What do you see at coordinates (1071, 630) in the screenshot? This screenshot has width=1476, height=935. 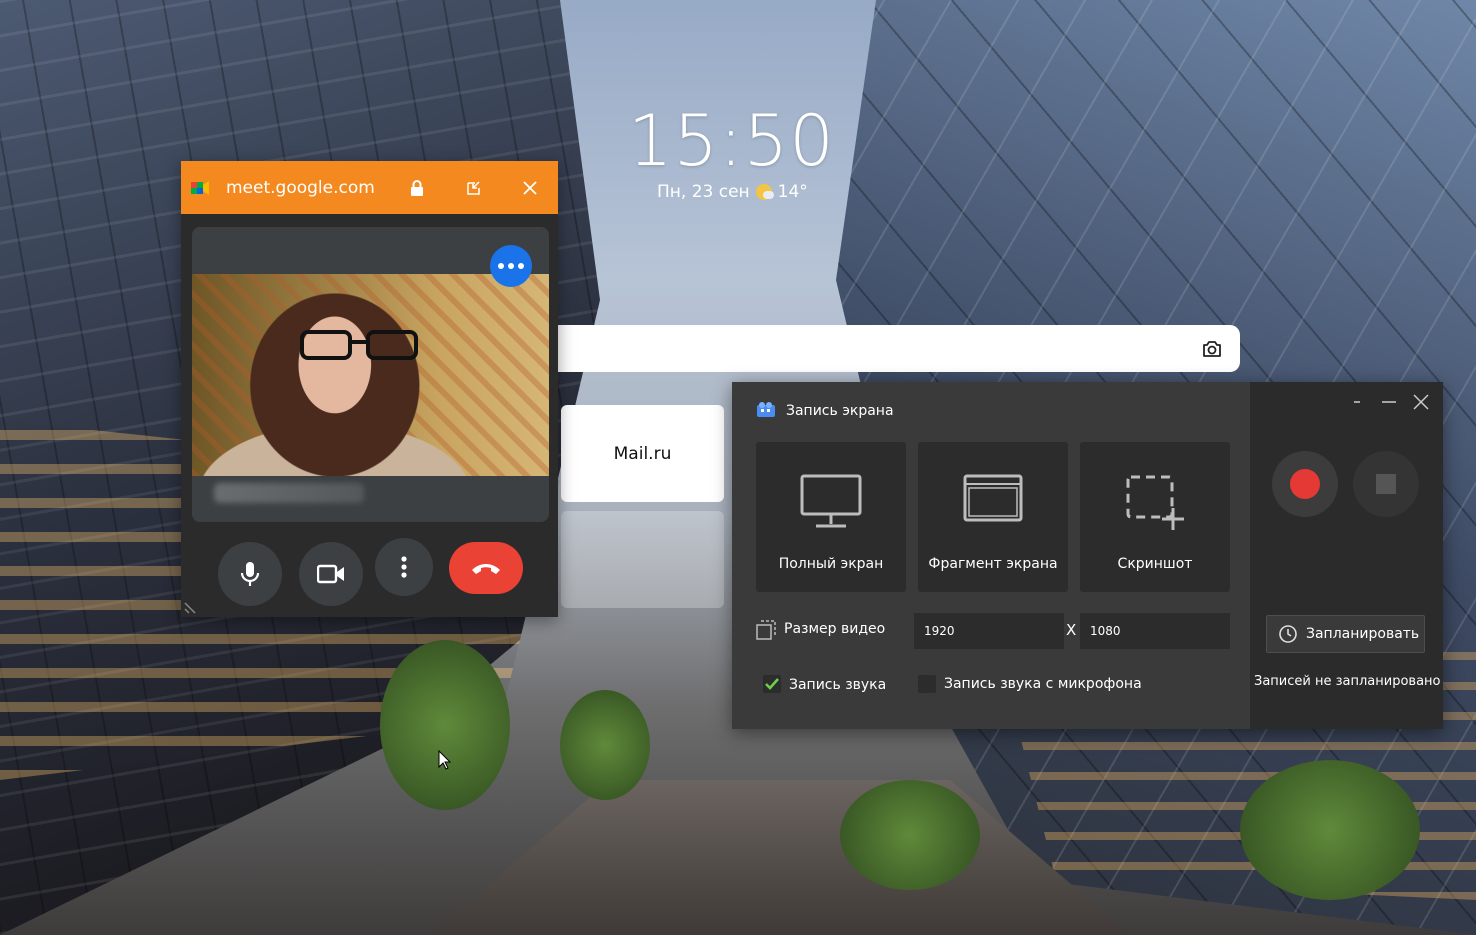 I see `times-sign: X` at bounding box center [1071, 630].